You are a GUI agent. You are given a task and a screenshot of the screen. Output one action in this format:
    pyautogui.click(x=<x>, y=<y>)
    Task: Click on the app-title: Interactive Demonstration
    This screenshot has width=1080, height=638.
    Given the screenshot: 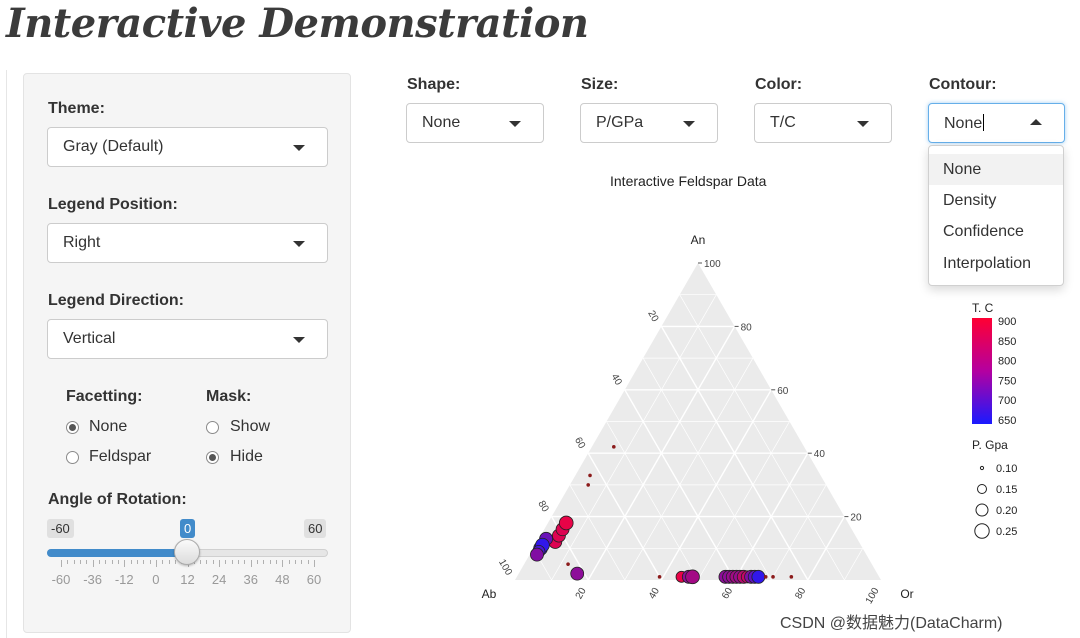 What is the action you would take?
    pyautogui.click(x=297, y=23)
    